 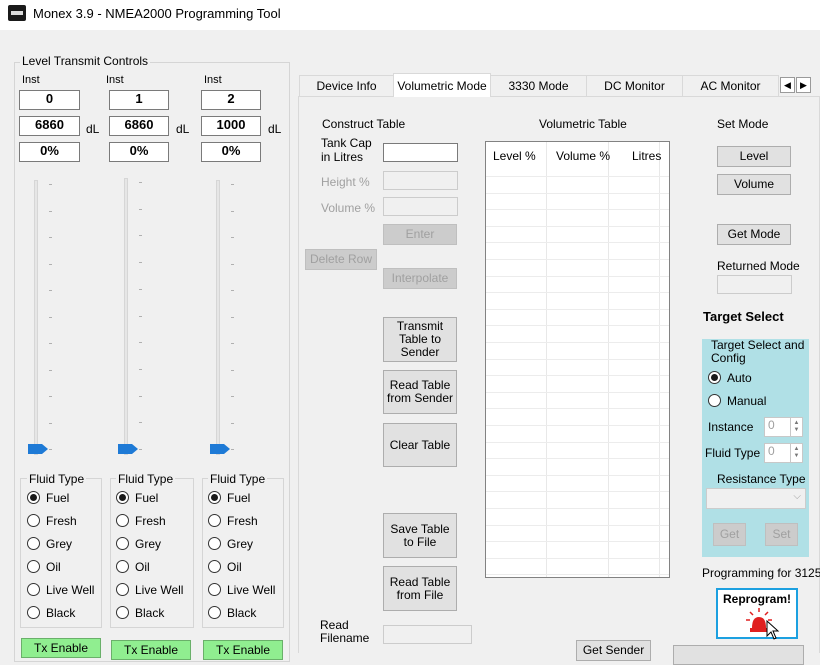 What do you see at coordinates (427, 634) in the screenshot?
I see `read-filename-input` at bounding box center [427, 634].